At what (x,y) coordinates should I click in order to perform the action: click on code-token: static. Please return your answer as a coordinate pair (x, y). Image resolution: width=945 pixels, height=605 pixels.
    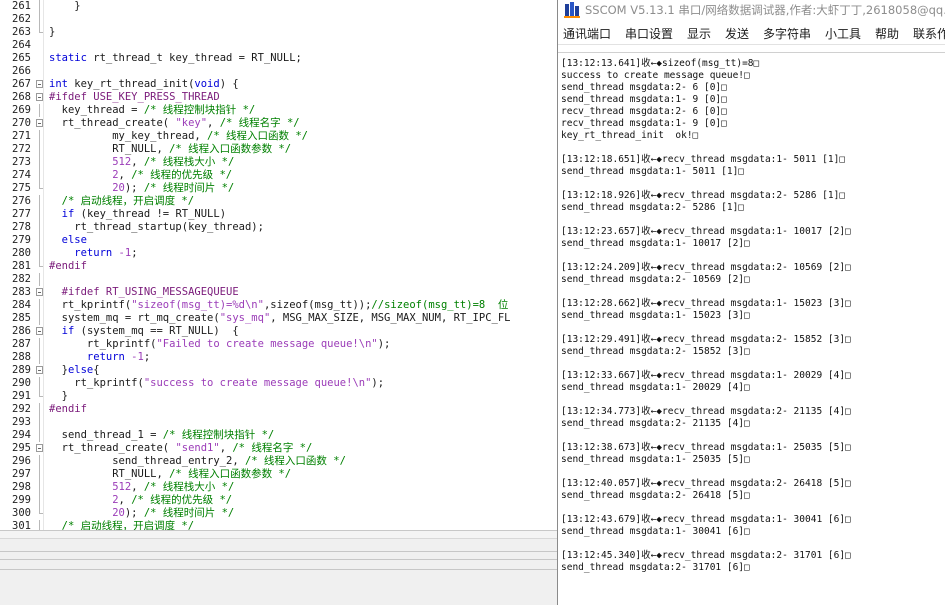
    Looking at the image, I should click on (68, 58).